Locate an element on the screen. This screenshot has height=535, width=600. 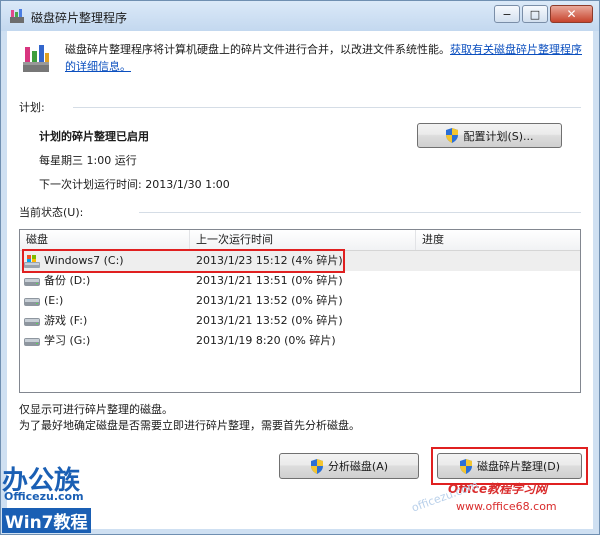
current-status-label: 当前状态(U): is located at coordinates (51, 212).